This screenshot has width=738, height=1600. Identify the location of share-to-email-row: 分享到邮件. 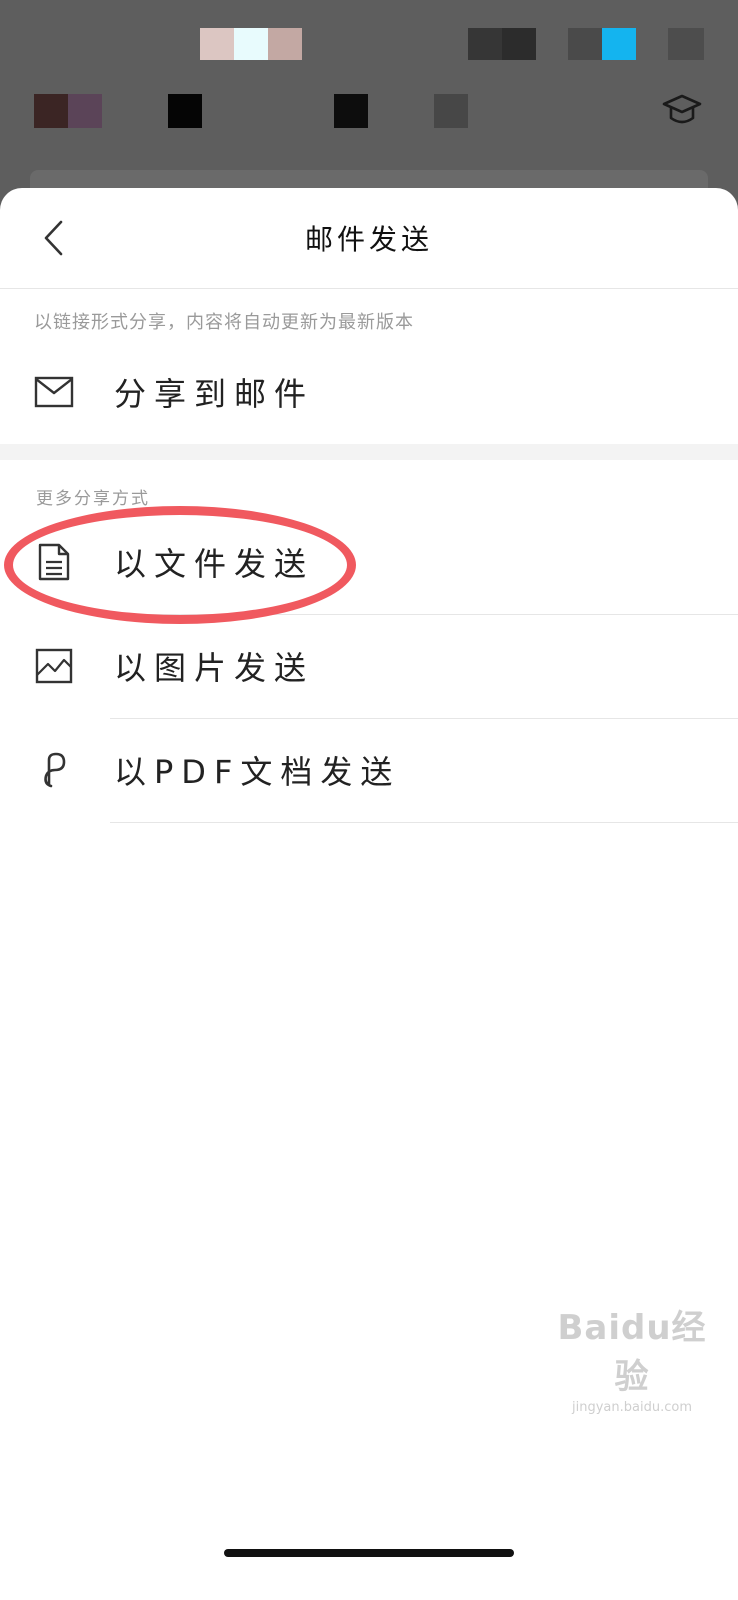
(369, 392).